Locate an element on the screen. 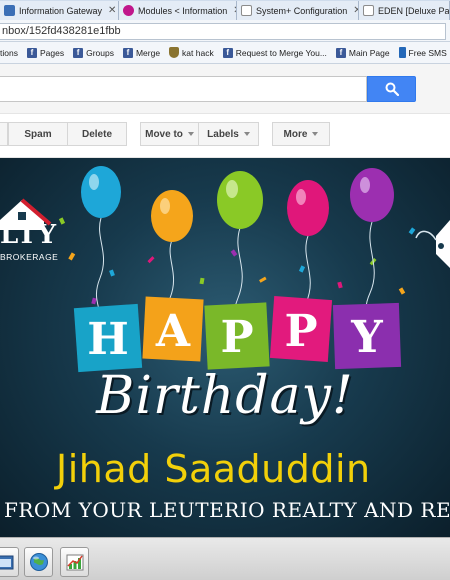 The width and height of the screenshot is (450, 580). archive-button is located at coordinates (4, 134).